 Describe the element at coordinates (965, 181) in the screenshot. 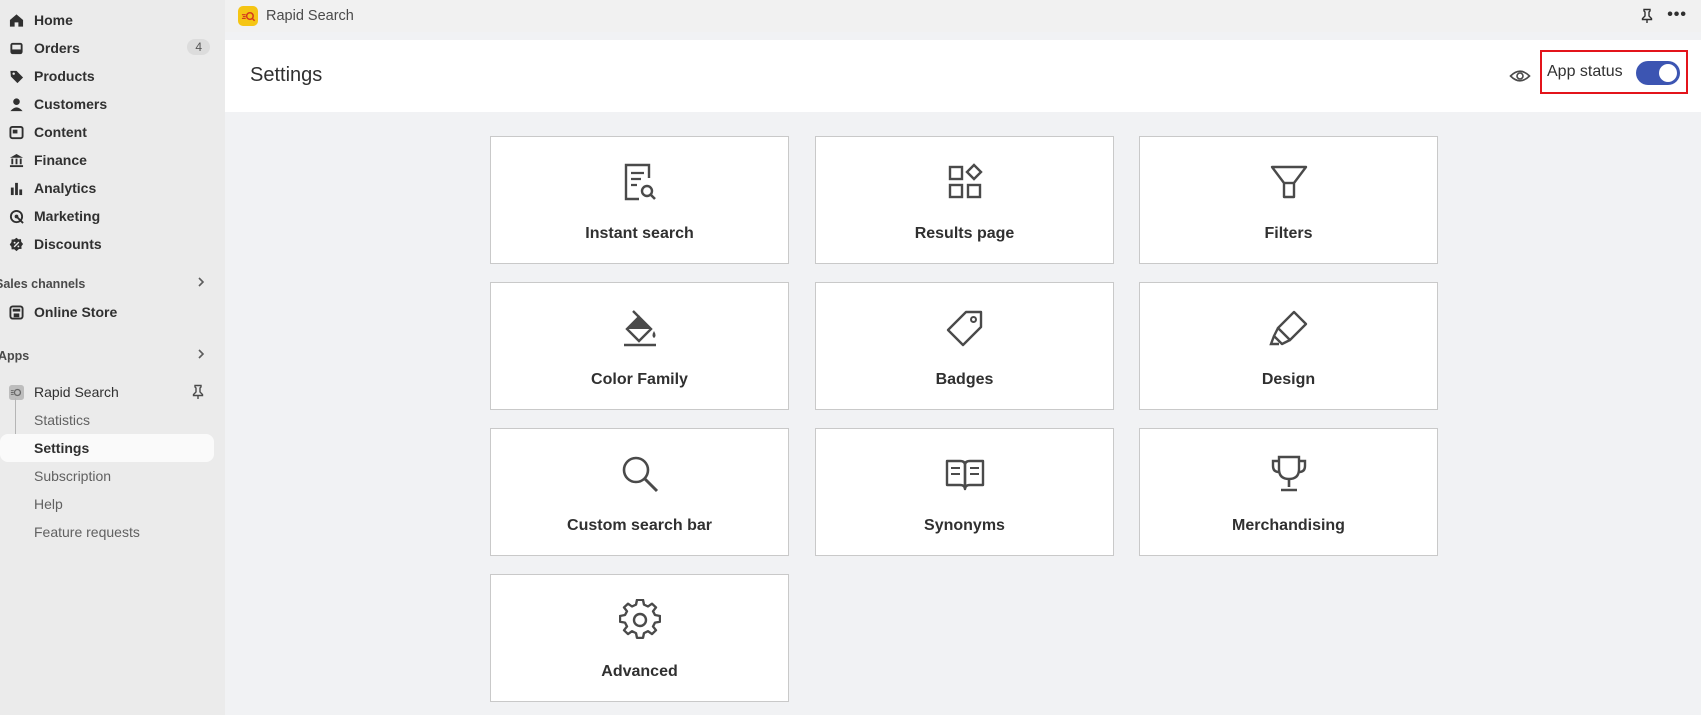

I see `grid-shapes-icon` at that location.